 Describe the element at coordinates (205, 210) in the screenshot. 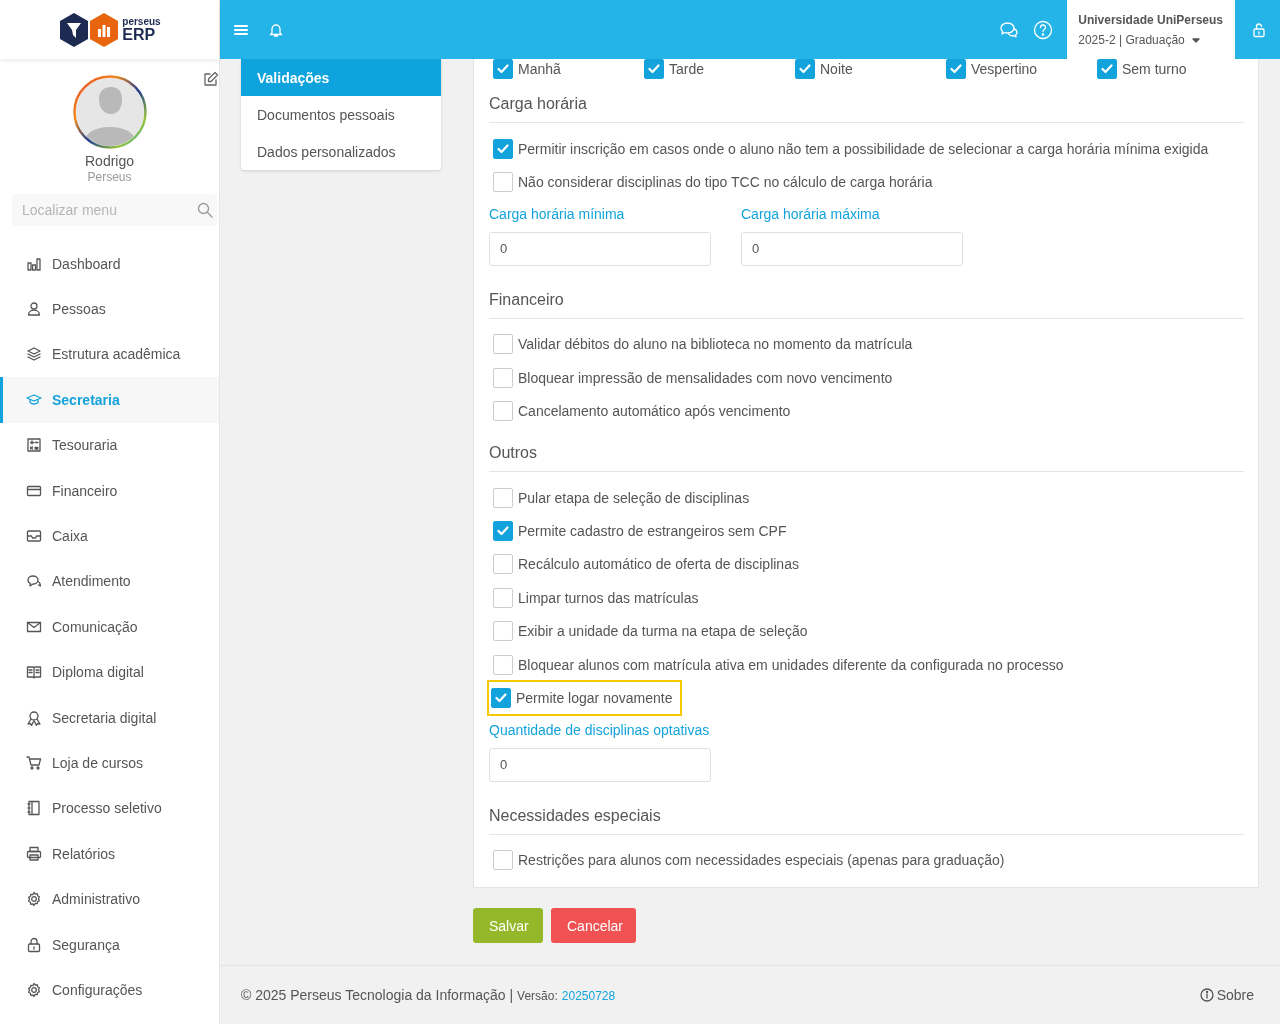

I see `search-icon` at that location.